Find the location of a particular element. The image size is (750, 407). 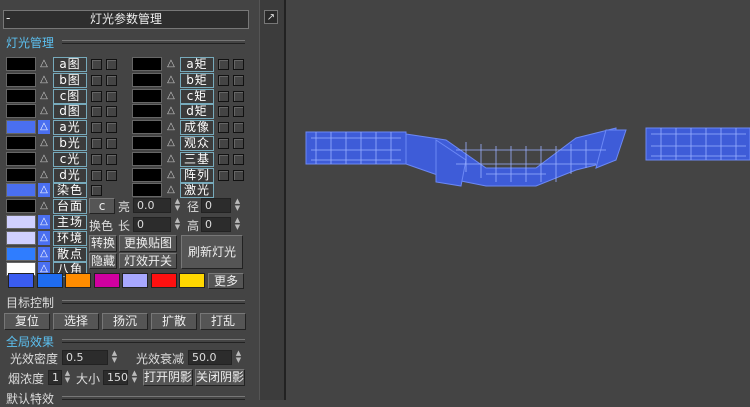

height-spinner-arrows: ▲ ▼ is located at coordinates (237, 224).